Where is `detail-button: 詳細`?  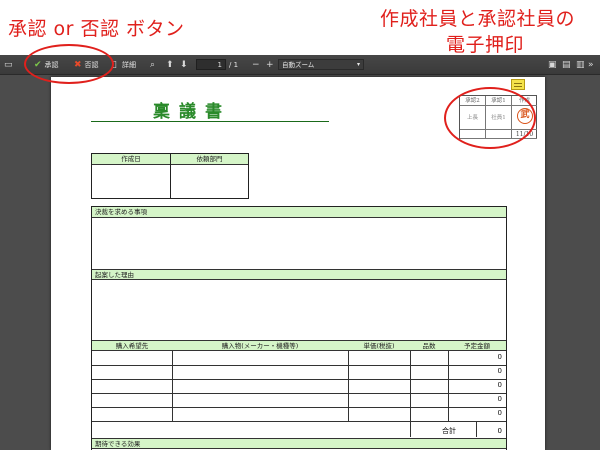
detail-button: 詳細 is located at coordinates (129, 65).